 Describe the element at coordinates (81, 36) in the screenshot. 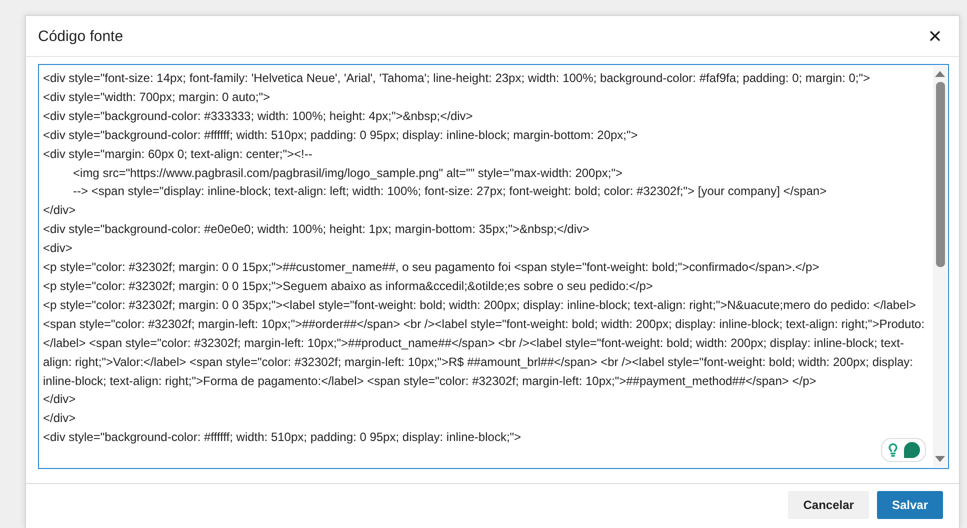

I see `dialog-title: Código fonte` at that location.